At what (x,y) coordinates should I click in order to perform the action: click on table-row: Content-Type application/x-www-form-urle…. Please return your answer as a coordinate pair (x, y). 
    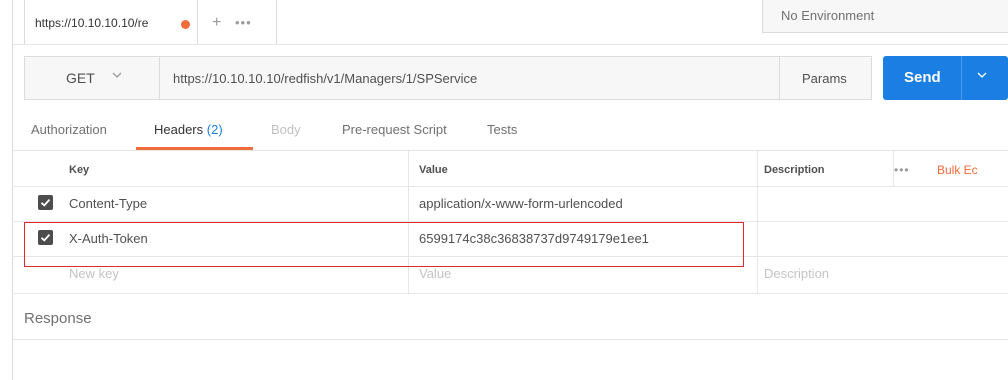
    Looking at the image, I should click on (510, 204).